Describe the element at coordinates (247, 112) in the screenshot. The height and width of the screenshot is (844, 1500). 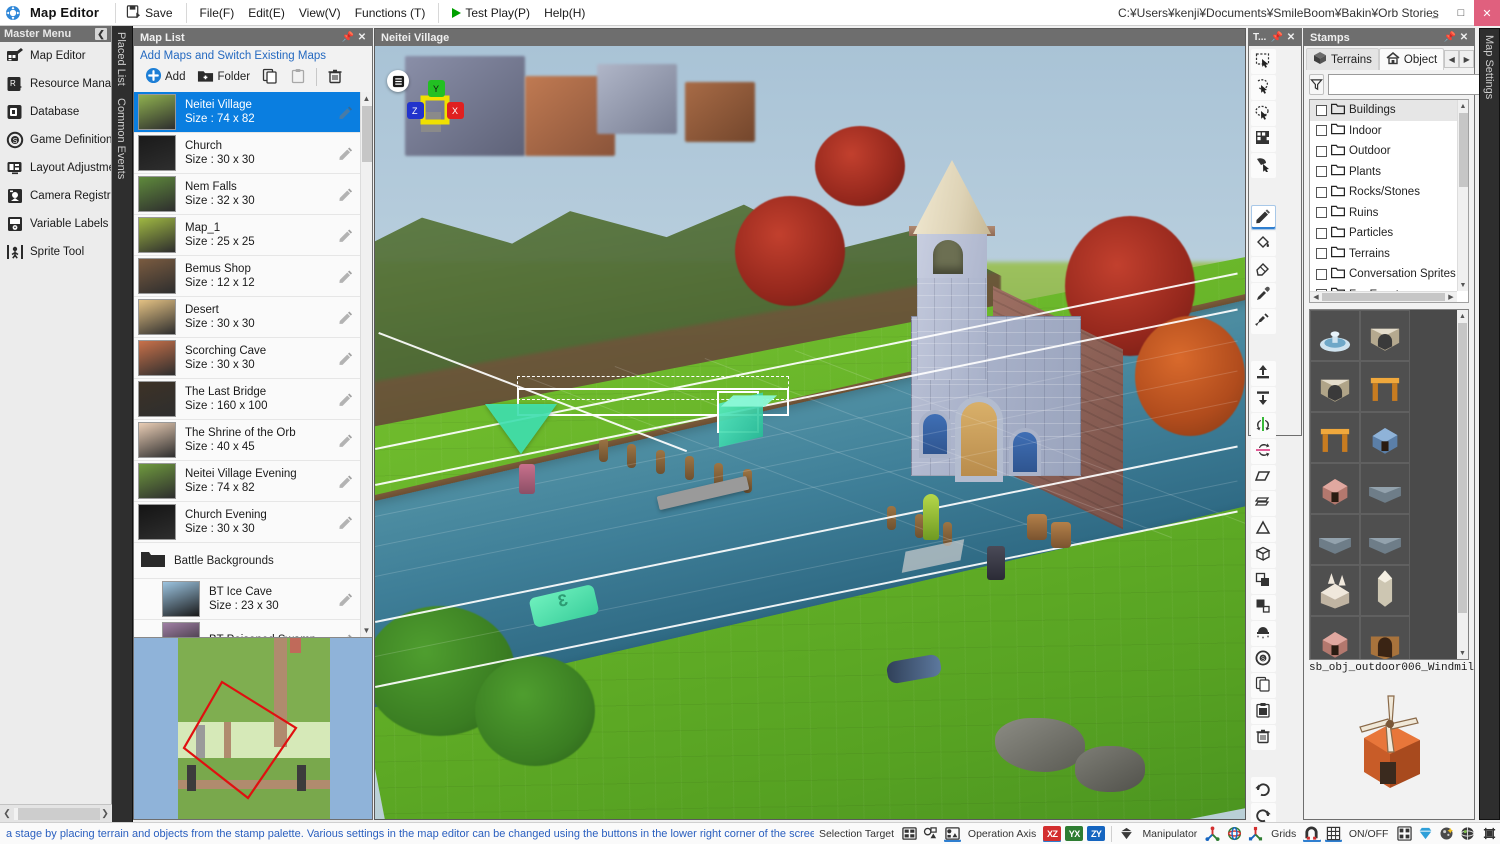
I see `map-list-item: Neitei Village Size : 74 x 82` at that location.